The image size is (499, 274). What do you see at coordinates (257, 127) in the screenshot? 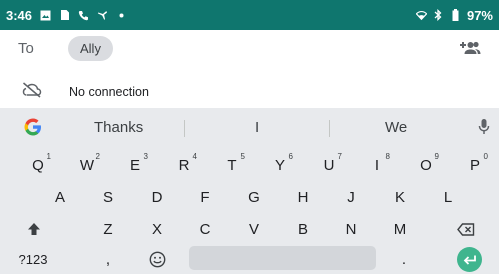
I see `suggestion-2: I` at bounding box center [257, 127].